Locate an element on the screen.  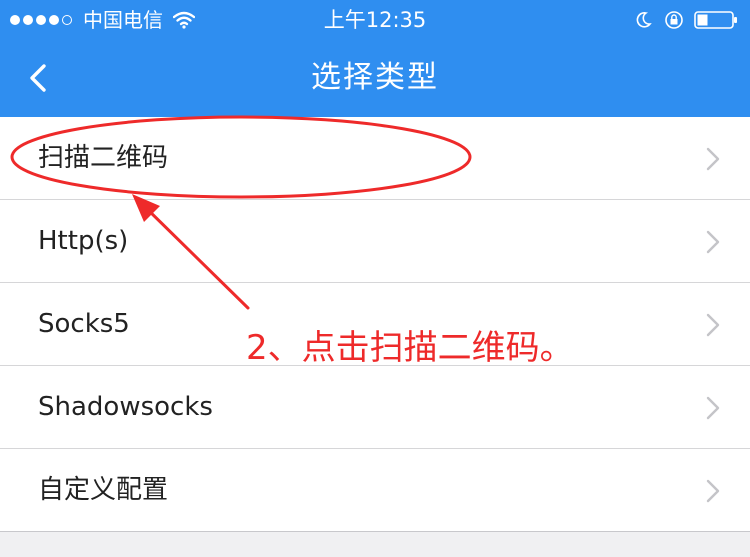
annotation-text: 2、点击扫描二维码。 is located at coordinates (410, 348).